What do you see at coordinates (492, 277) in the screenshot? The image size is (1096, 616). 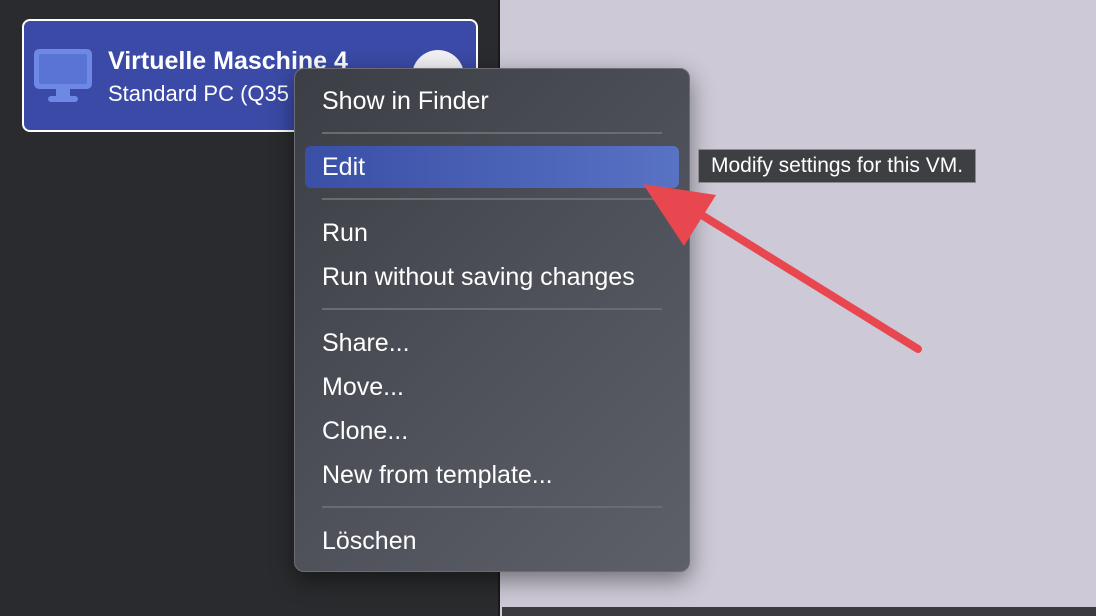 I see `menu-item-run-without-saving: Run without saving changes` at bounding box center [492, 277].